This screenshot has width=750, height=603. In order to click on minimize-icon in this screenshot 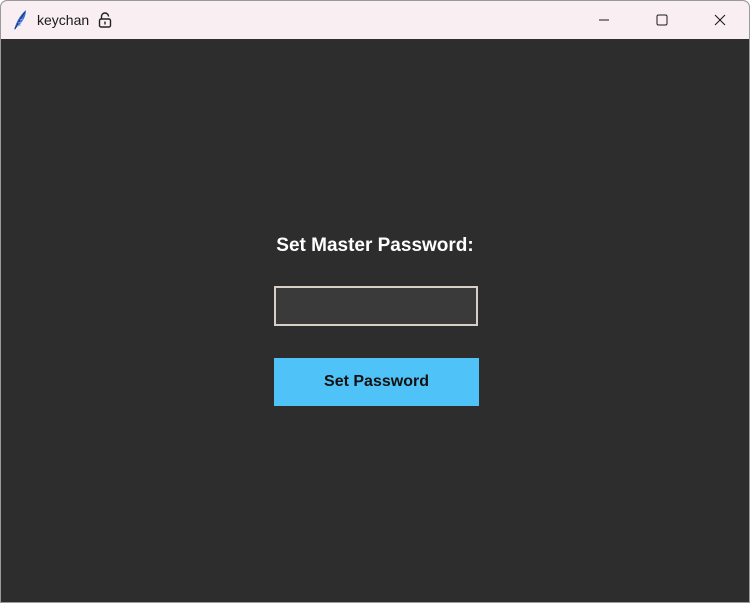, I will do `click(604, 20)`.